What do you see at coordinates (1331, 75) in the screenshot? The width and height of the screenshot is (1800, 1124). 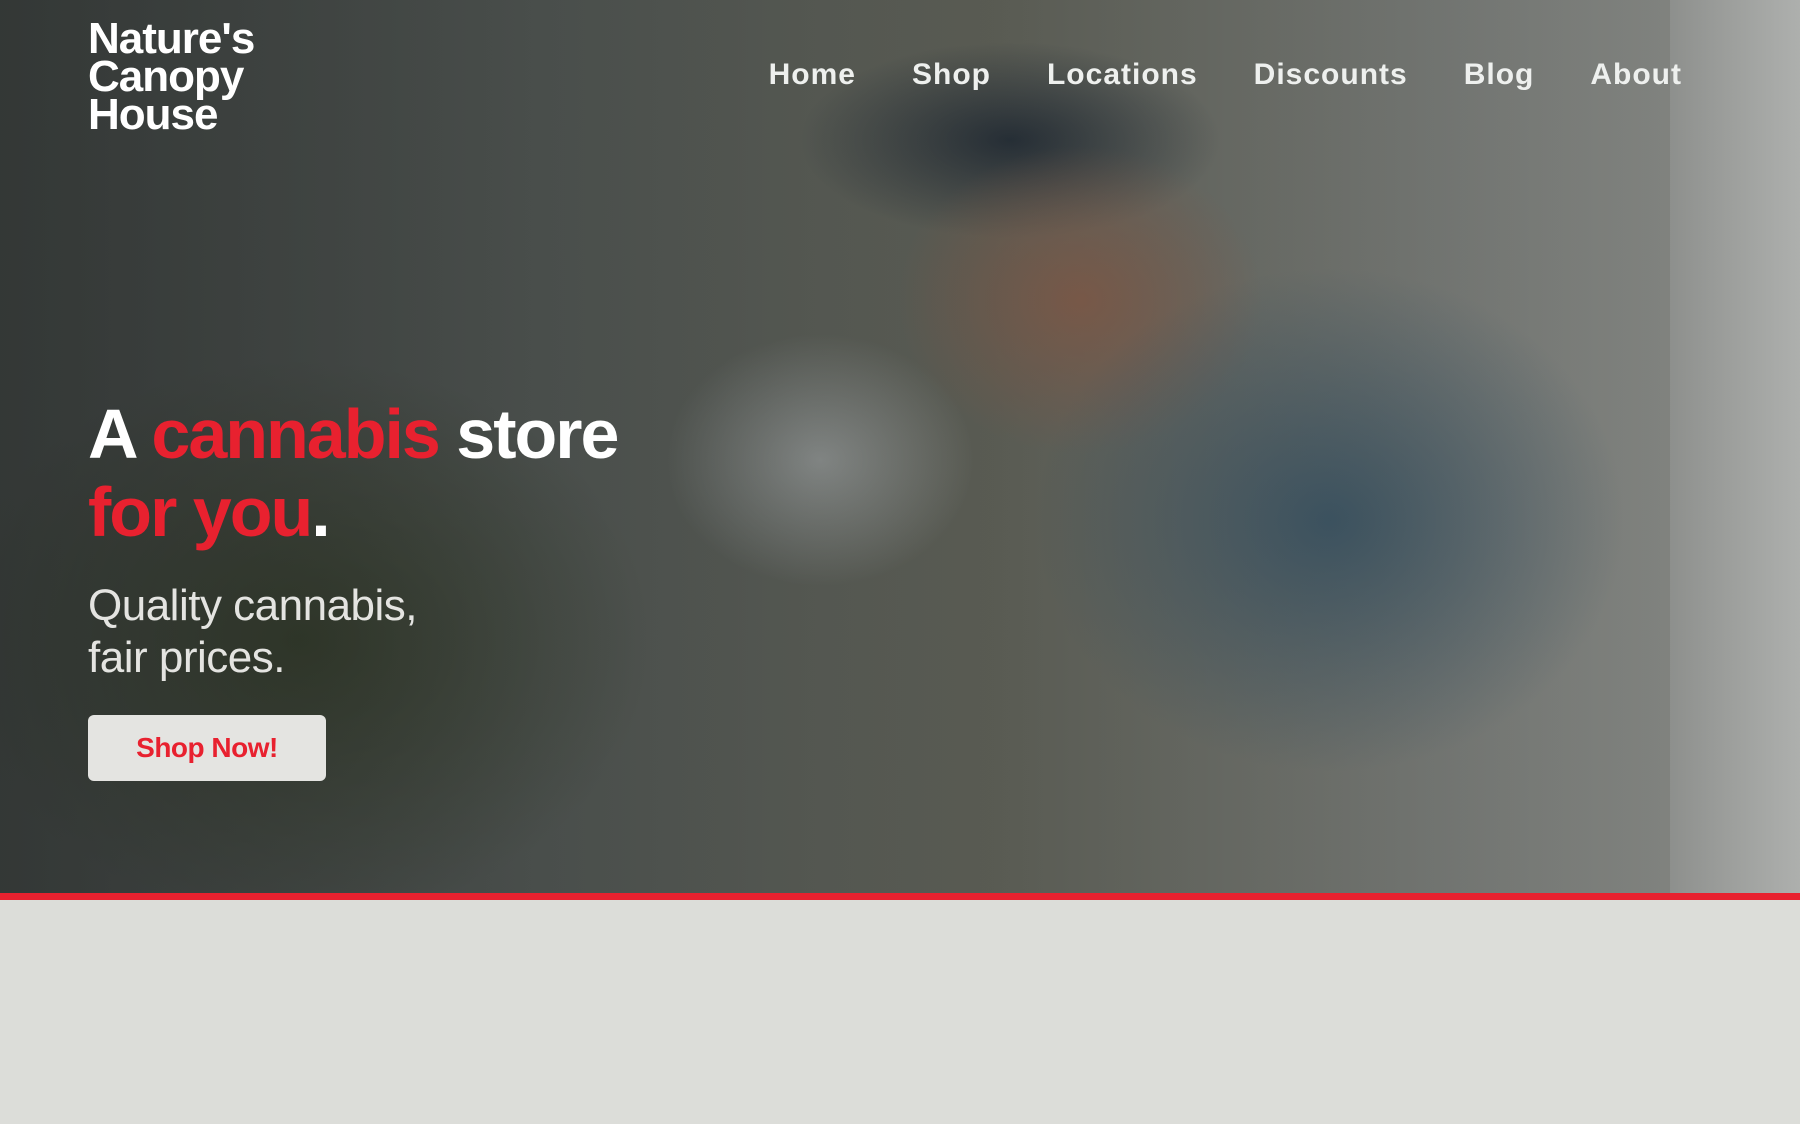 I see `nav-item-discounts: Discounts` at bounding box center [1331, 75].